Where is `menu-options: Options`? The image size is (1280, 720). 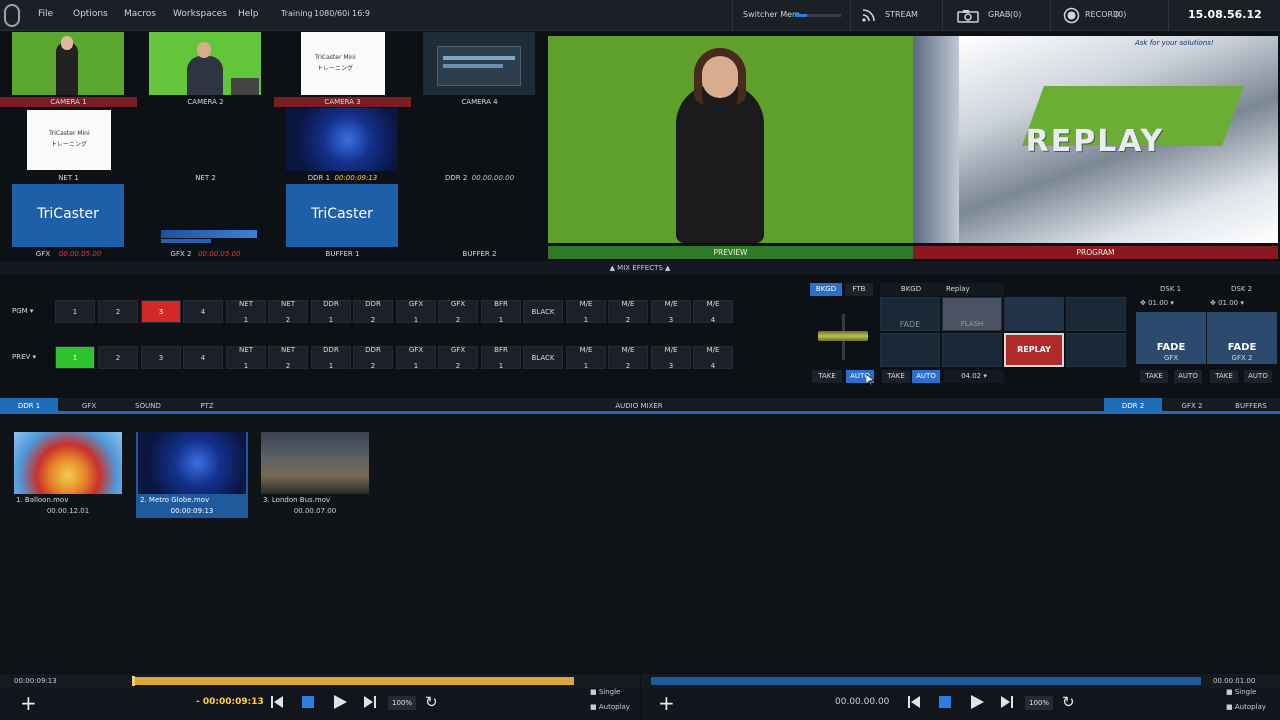
menu-options: Options is located at coordinates (90, 14).